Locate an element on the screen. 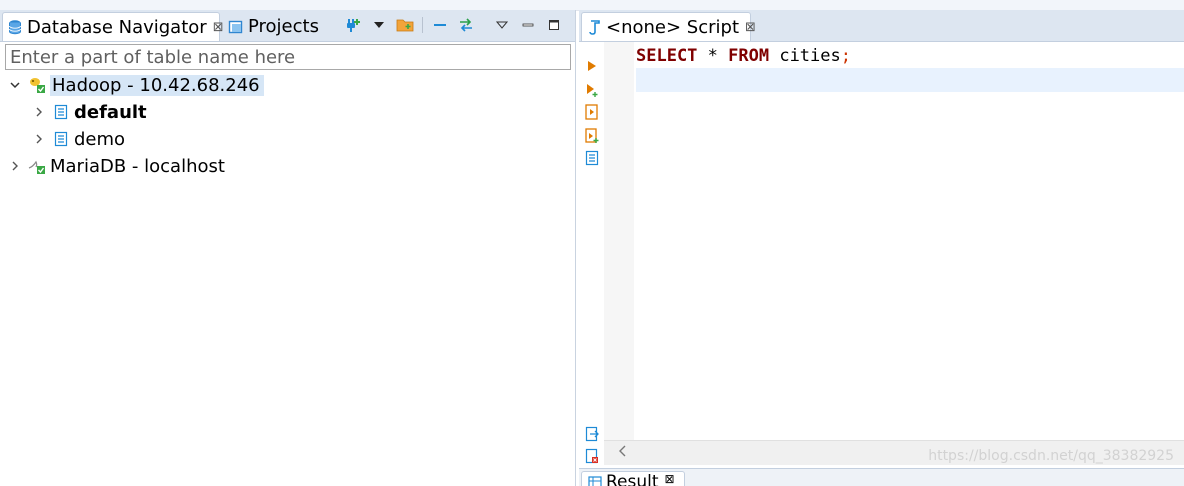  result-tab-bar: Result ⊠ is located at coordinates (881, 477).